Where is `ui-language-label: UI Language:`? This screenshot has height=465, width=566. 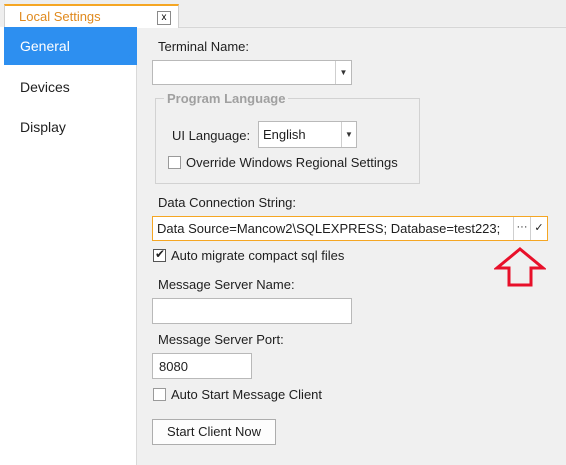
ui-language-label: UI Language: is located at coordinates (211, 135).